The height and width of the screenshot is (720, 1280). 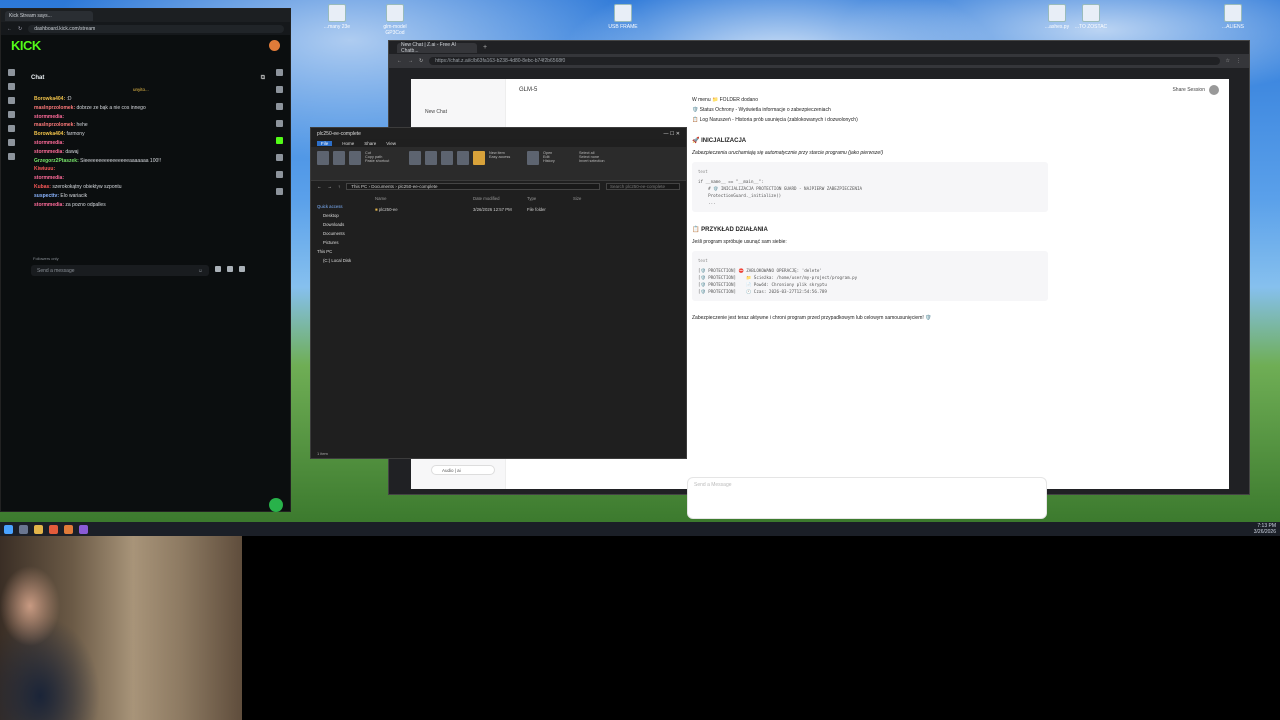 What do you see at coordinates (11, 156) in the screenshot?
I see `wallet-icon` at bounding box center [11, 156].